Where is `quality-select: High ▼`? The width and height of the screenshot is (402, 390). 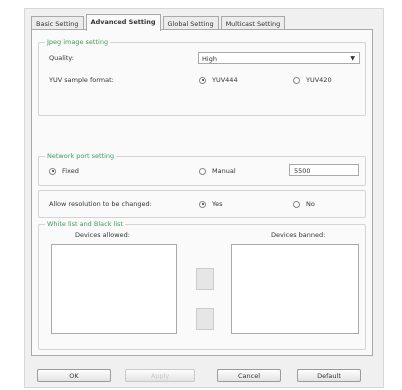 quality-select: High ▼ is located at coordinates (279, 58).